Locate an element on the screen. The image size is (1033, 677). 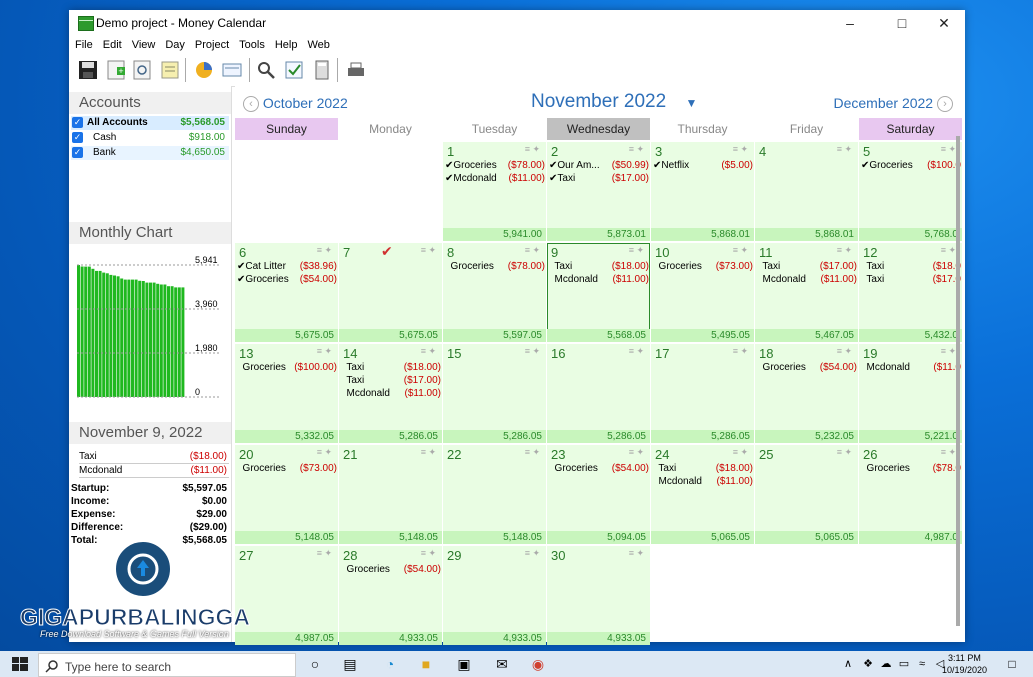
edge-browser-icon: ◔ is located at coordinates (390, 664).